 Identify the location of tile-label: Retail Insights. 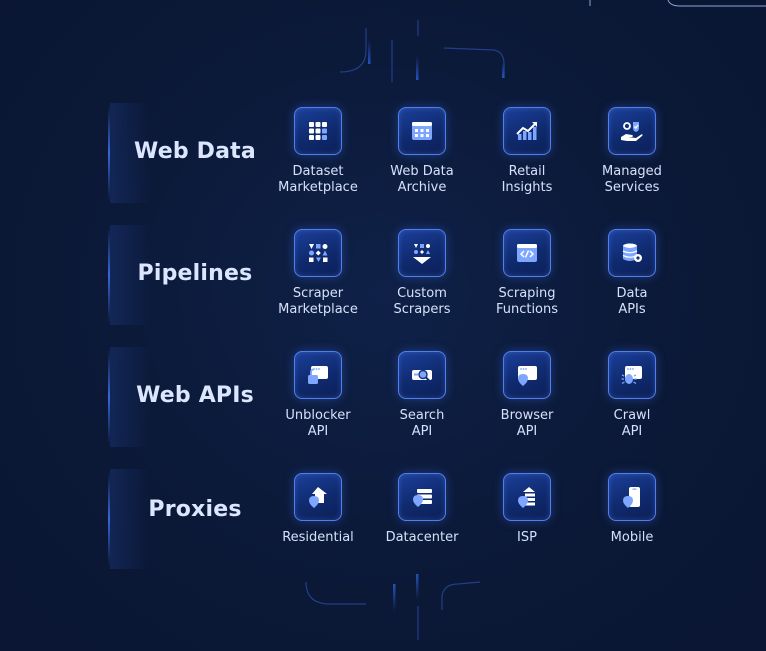
(527, 179).